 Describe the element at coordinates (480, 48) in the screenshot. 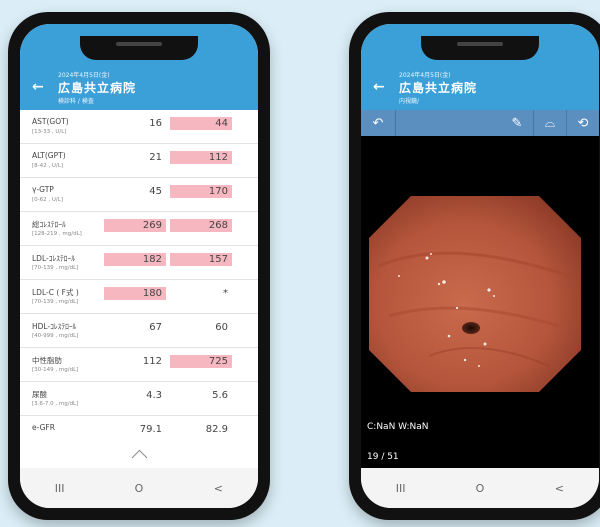

I see `right-notch` at that location.